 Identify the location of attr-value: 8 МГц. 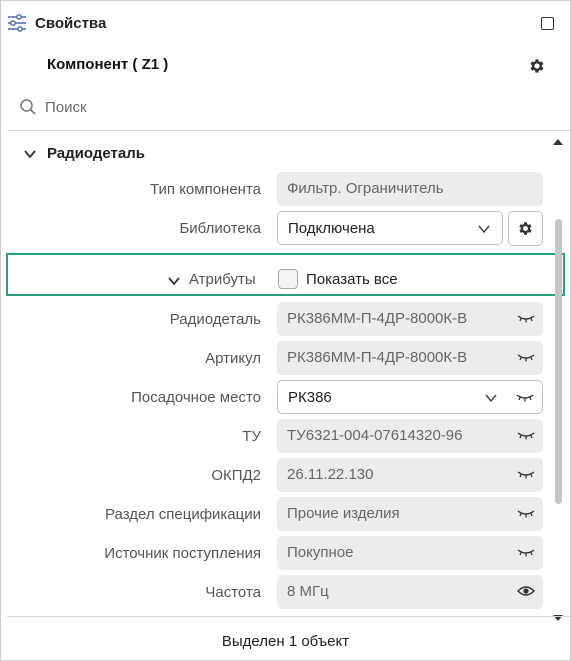
(308, 591).